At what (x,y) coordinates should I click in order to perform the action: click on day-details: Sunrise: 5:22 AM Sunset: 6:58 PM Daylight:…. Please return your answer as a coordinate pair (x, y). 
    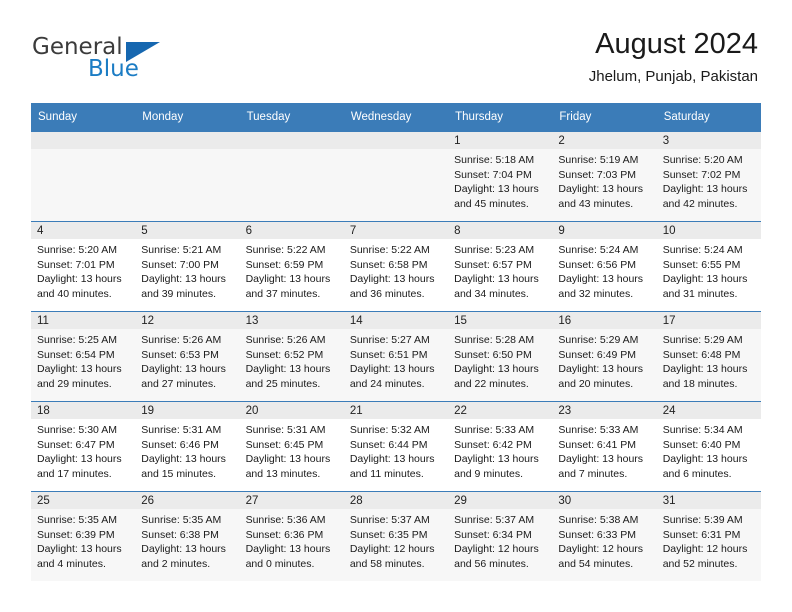
    Looking at the image, I should click on (396, 270).